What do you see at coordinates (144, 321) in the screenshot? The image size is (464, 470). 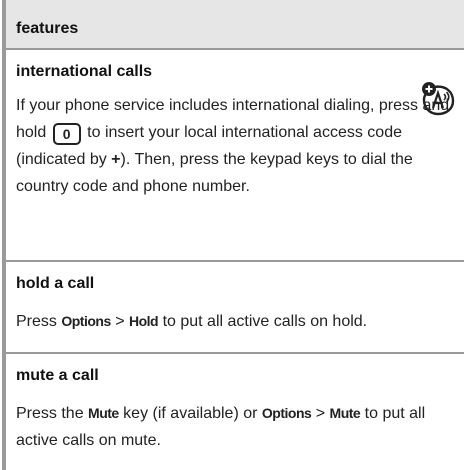 I see `hold-key-label: Hold` at bounding box center [144, 321].